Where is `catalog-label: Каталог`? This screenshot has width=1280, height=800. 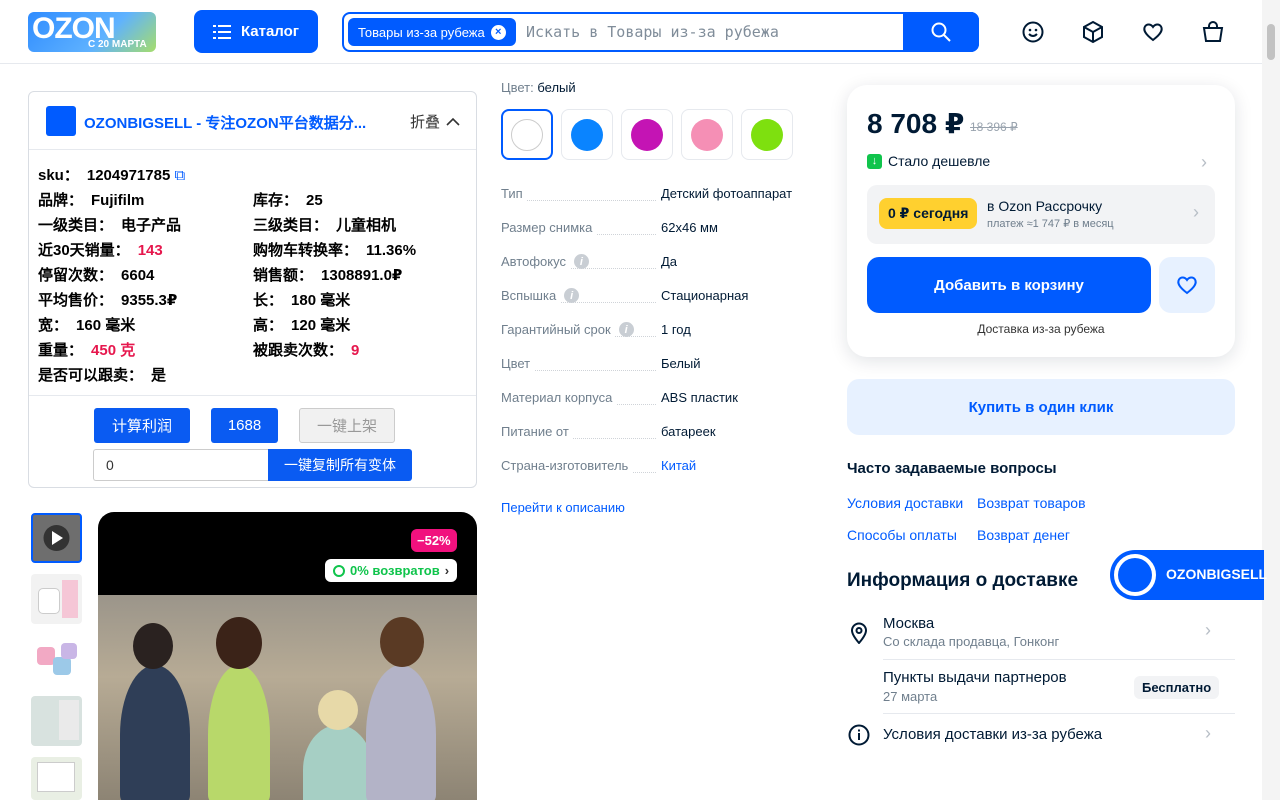
catalog-label: Каталог is located at coordinates (270, 31).